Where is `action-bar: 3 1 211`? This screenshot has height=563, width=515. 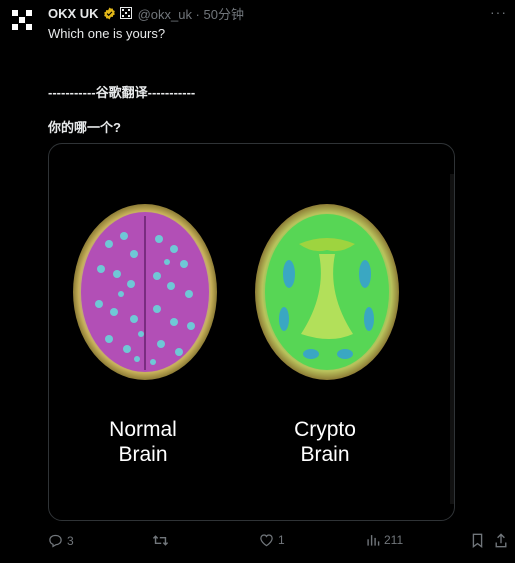 action-bar: 3 1 211 is located at coordinates (278, 542).